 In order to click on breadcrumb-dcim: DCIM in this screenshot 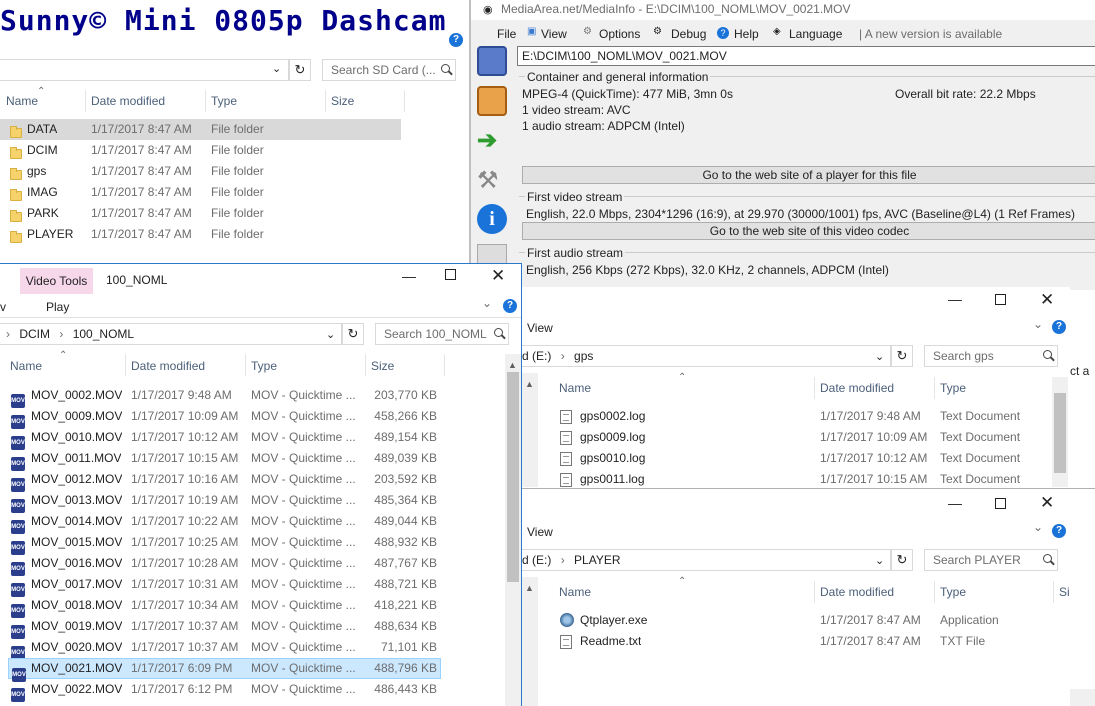, I will do `click(34, 334)`.